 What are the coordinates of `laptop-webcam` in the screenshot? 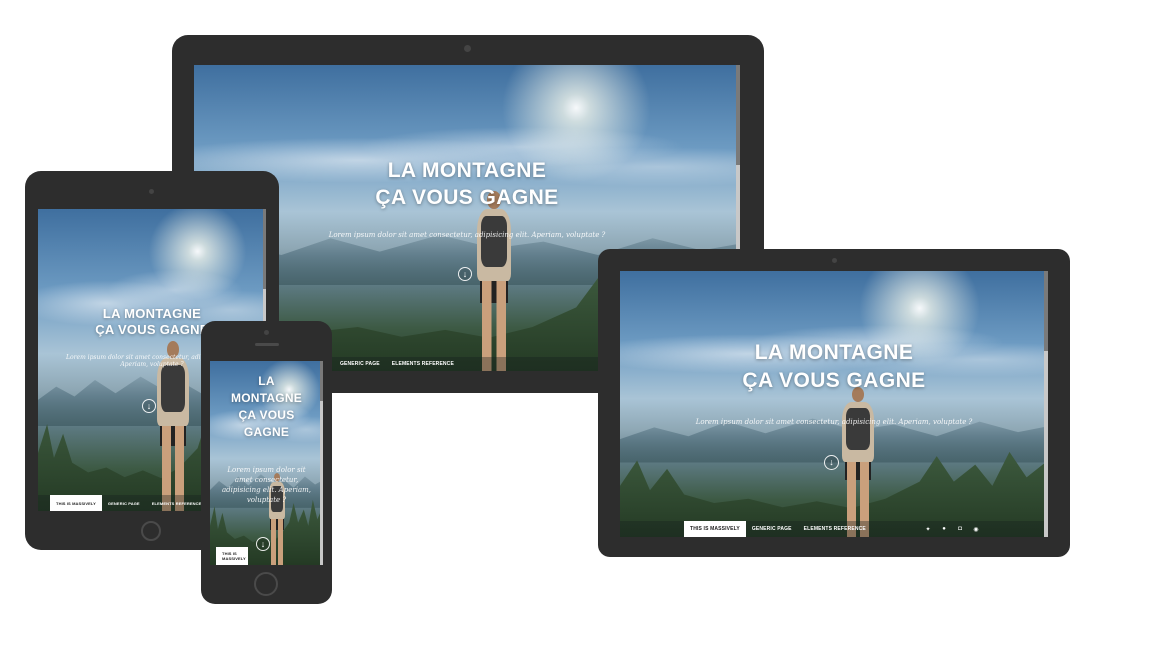 It's located at (834, 260).